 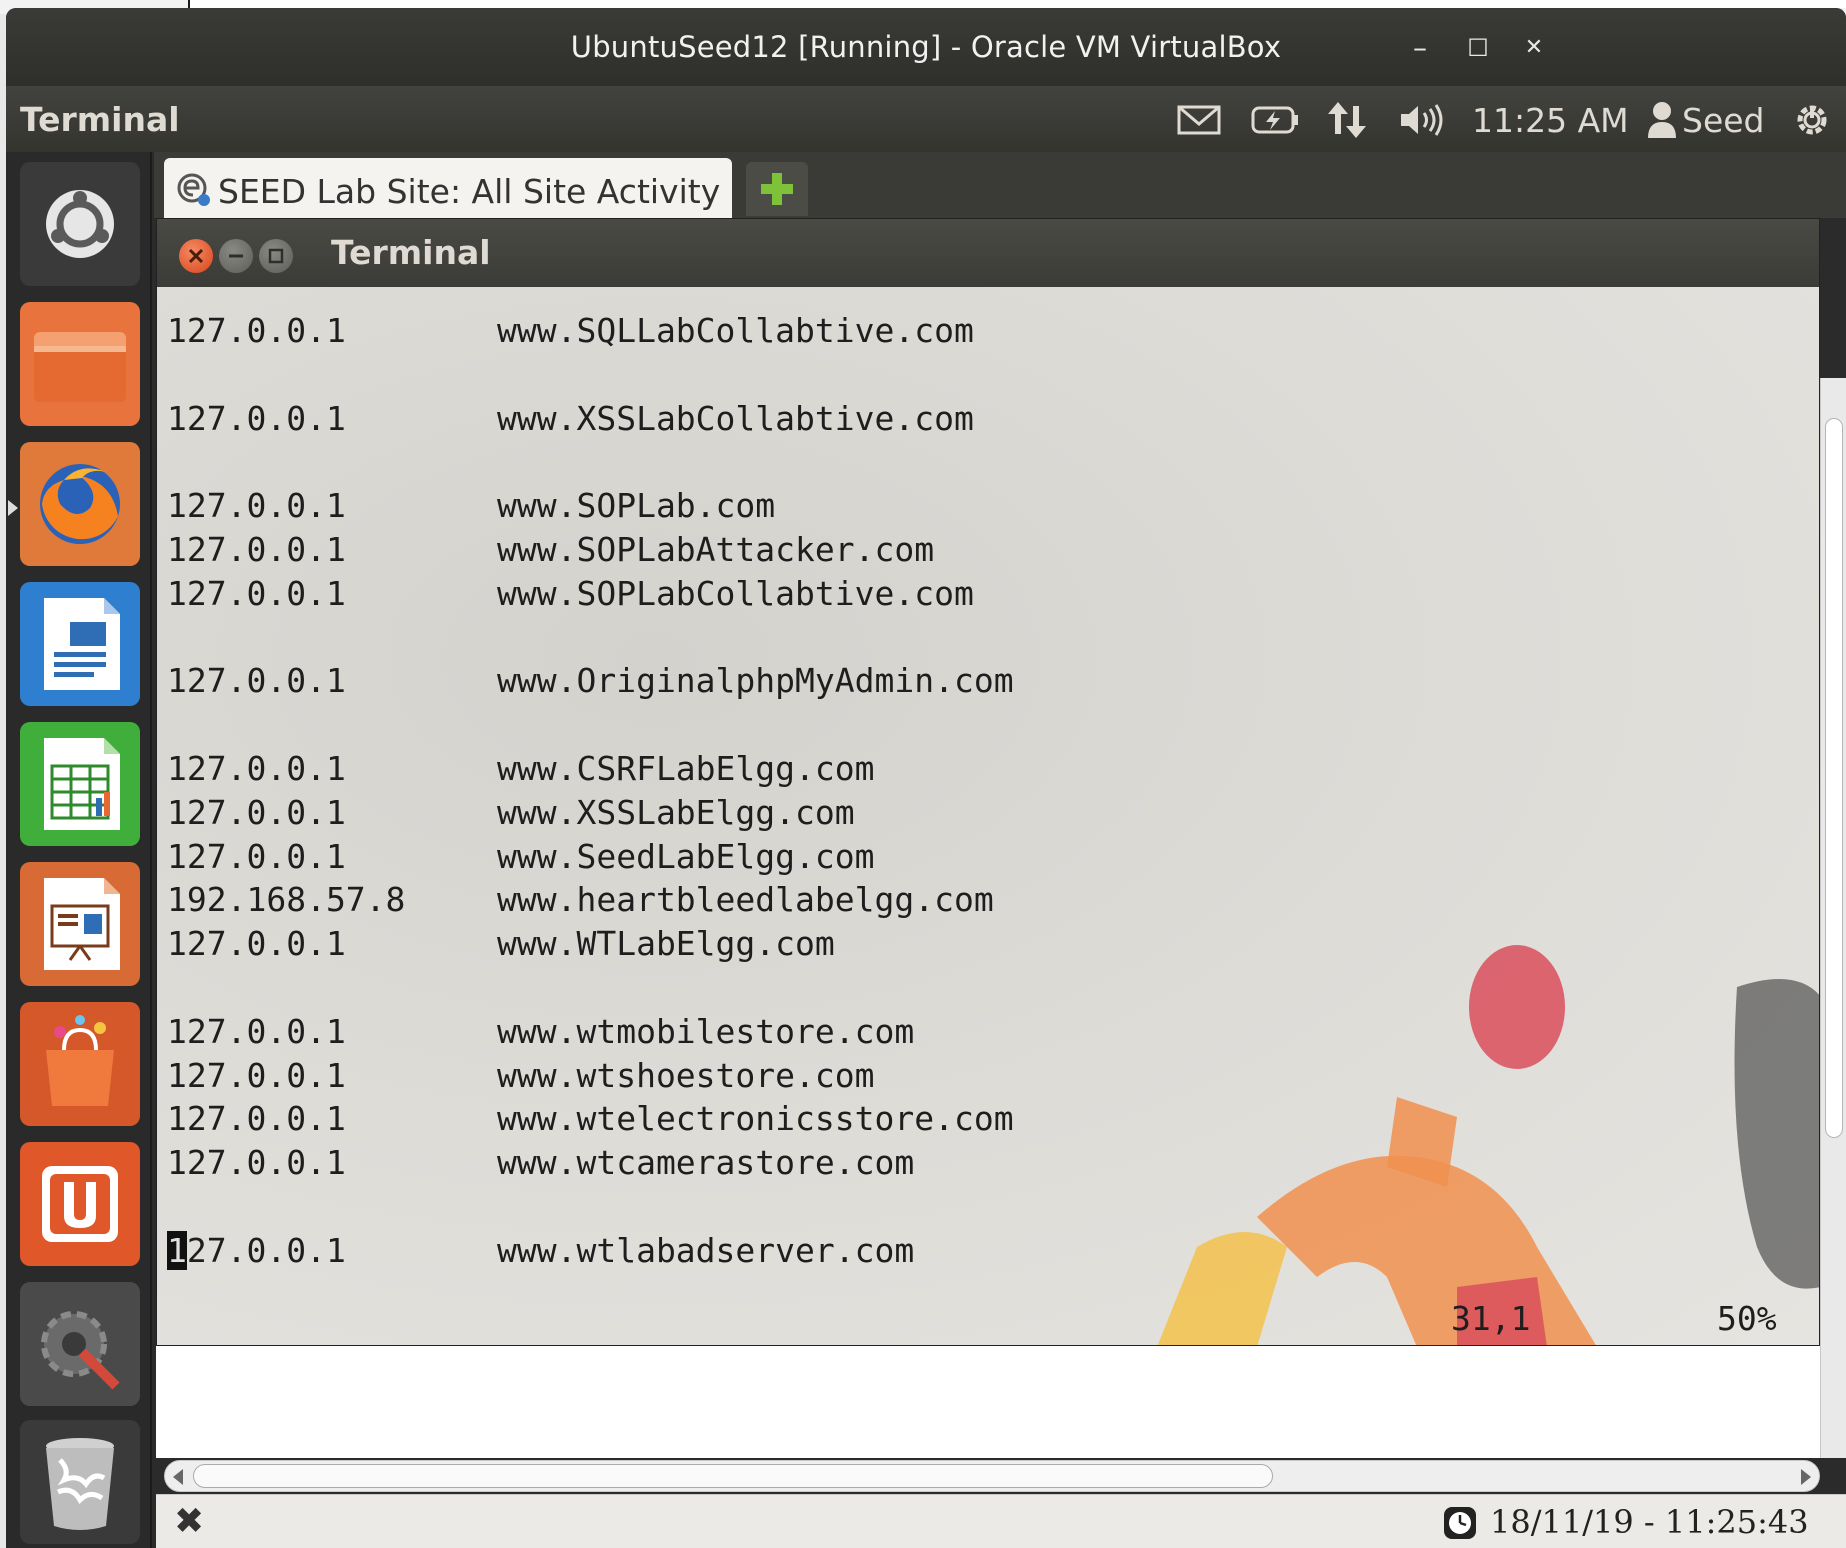 What do you see at coordinates (590, 550) in the screenshot?
I see `terminal-line: 127.0.0.1 www.SOPLabAttacker.com` at bounding box center [590, 550].